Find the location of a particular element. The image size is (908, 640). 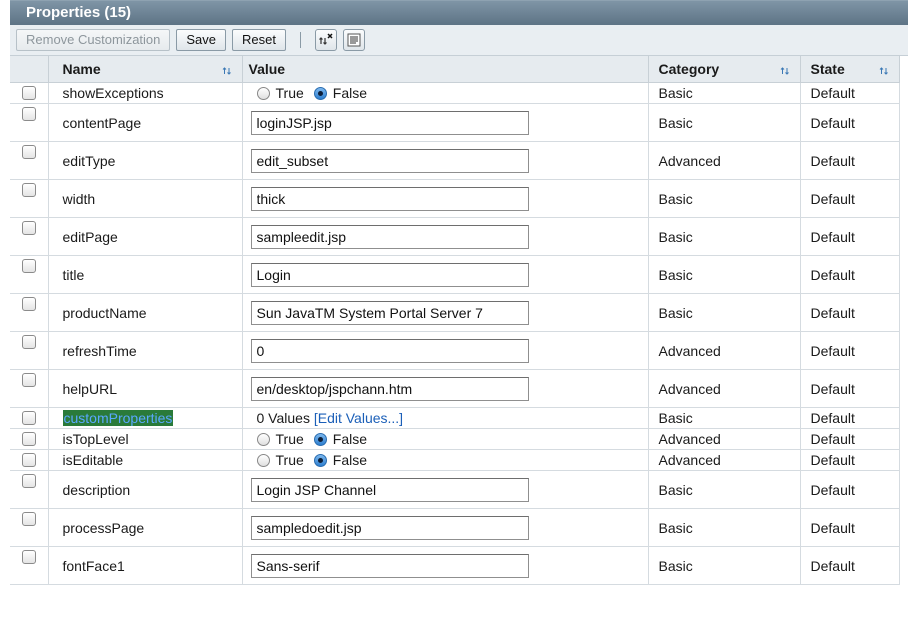

name-cell: customProperties is located at coordinates (145, 418).